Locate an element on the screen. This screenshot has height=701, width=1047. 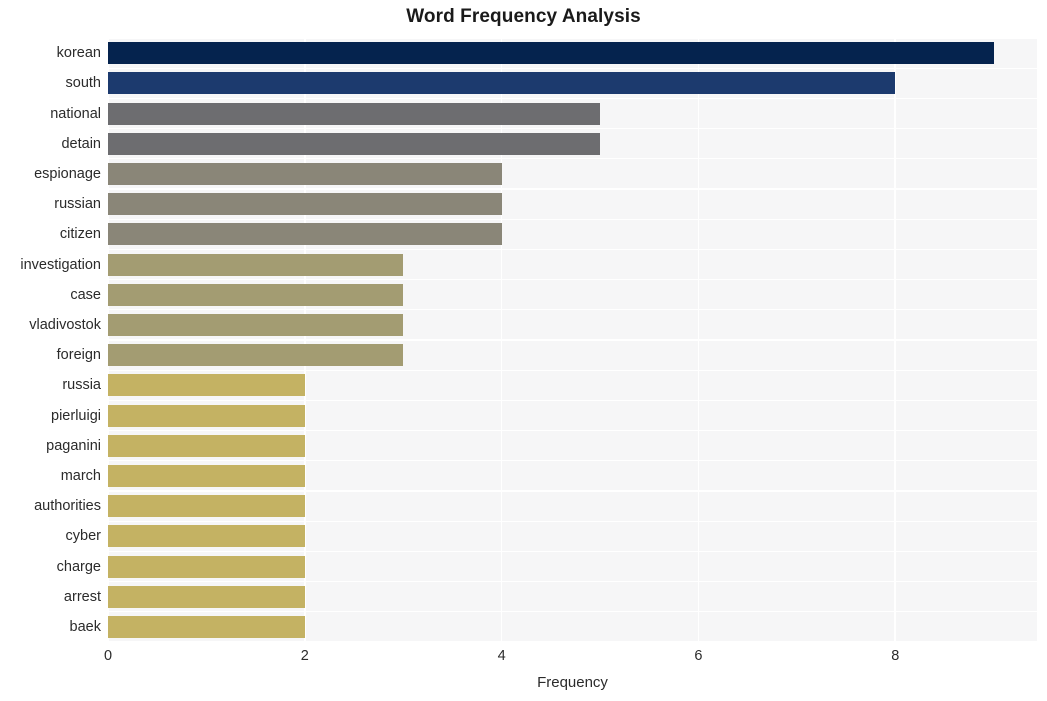
x-axis-tick-label: 6 is located at coordinates (698, 656).